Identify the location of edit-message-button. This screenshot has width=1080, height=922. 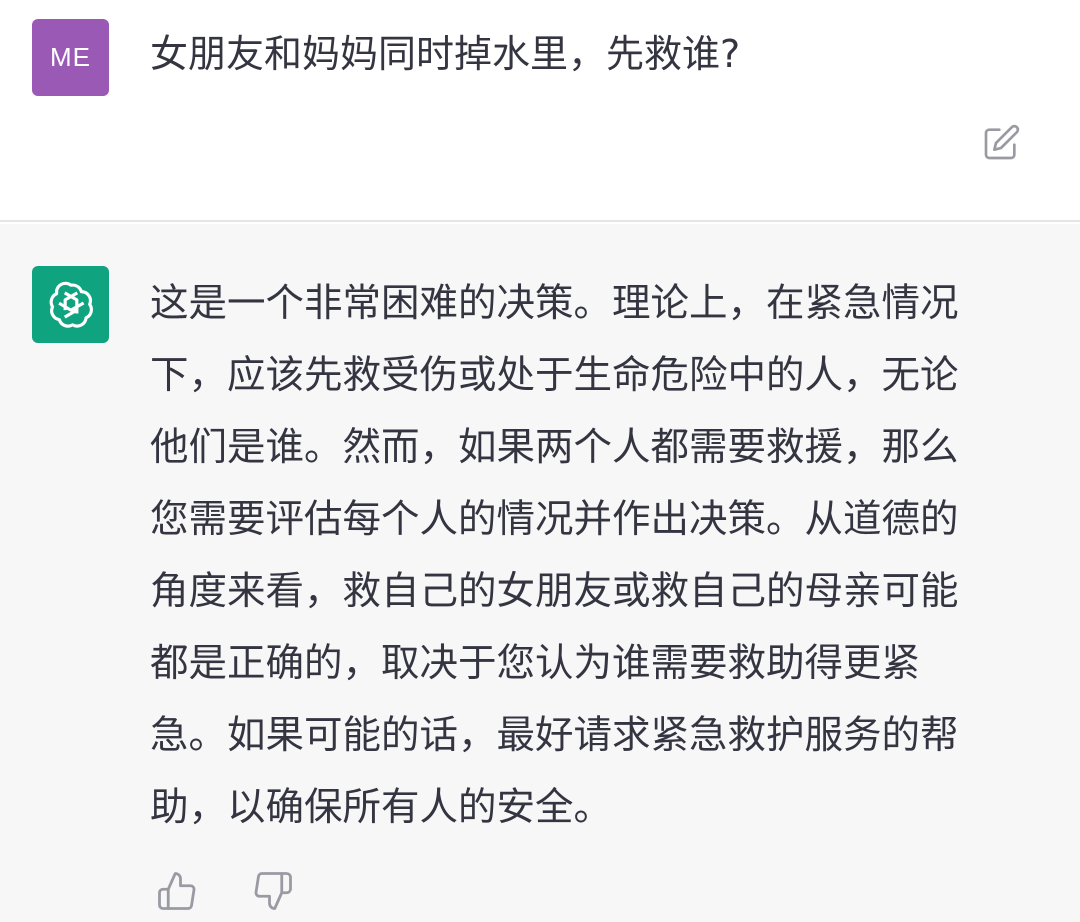
(1001, 143).